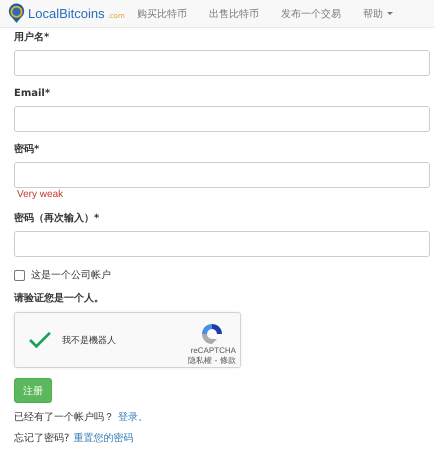  What do you see at coordinates (310, 13) in the screenshot?
I see `nav-link: 发布一个交易` at bounding box center [310, 13].